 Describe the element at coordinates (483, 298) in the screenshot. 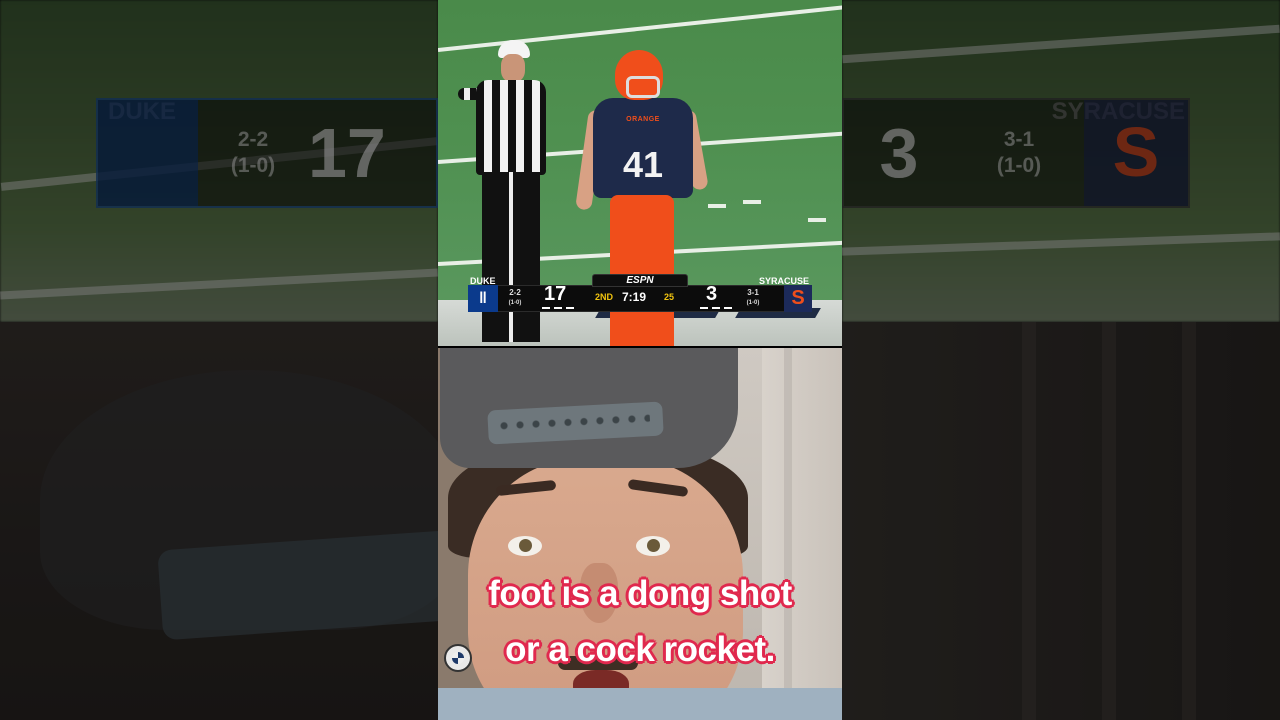

I see `duke-logo-icon: ‖` at that location.